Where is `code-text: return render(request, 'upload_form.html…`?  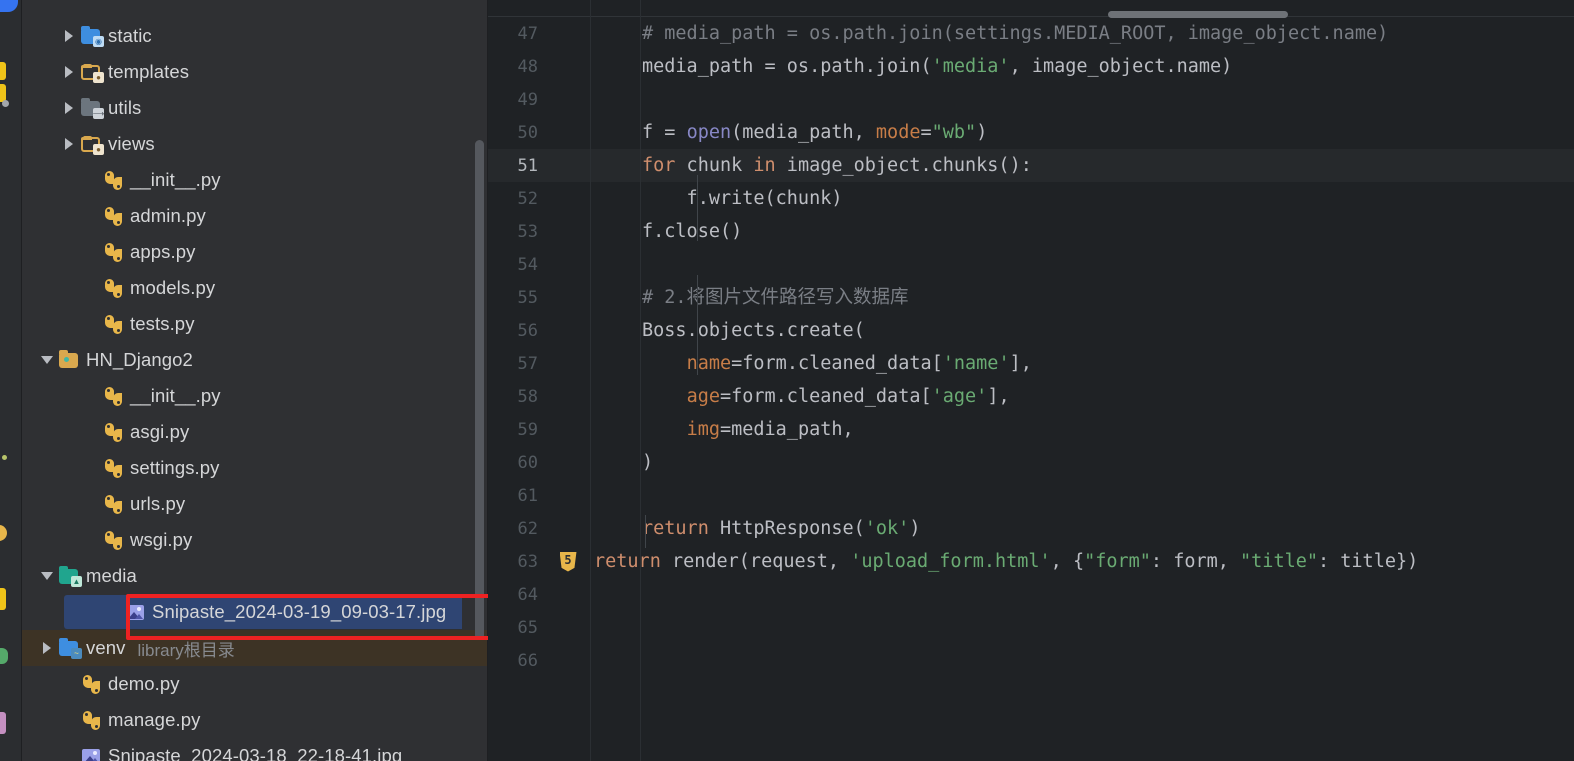 code-text: return render(request, 'upload_form.html… is located at coordinates (1082, 561).